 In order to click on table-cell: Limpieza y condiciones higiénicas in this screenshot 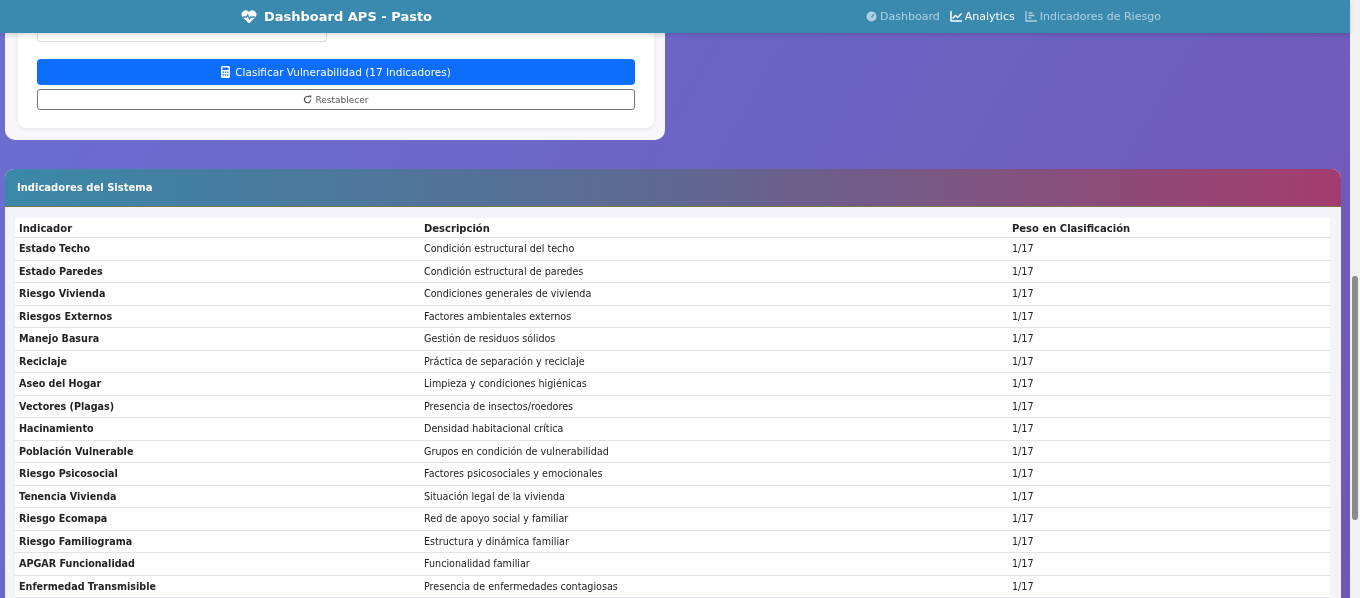, I will do `click(714, 383)`.